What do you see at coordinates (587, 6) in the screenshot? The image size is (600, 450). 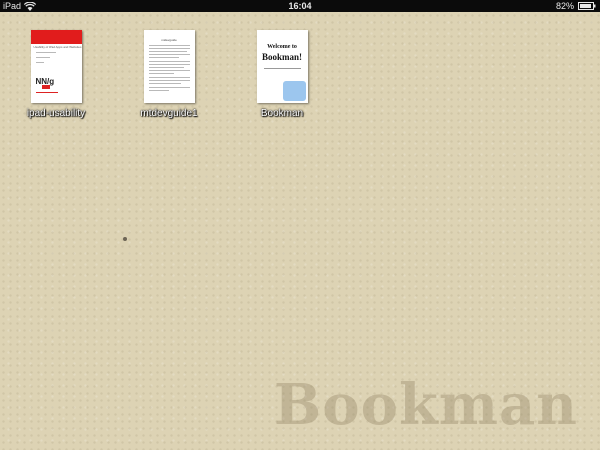 I see `battery-icon` at bounding box center [587, 6].